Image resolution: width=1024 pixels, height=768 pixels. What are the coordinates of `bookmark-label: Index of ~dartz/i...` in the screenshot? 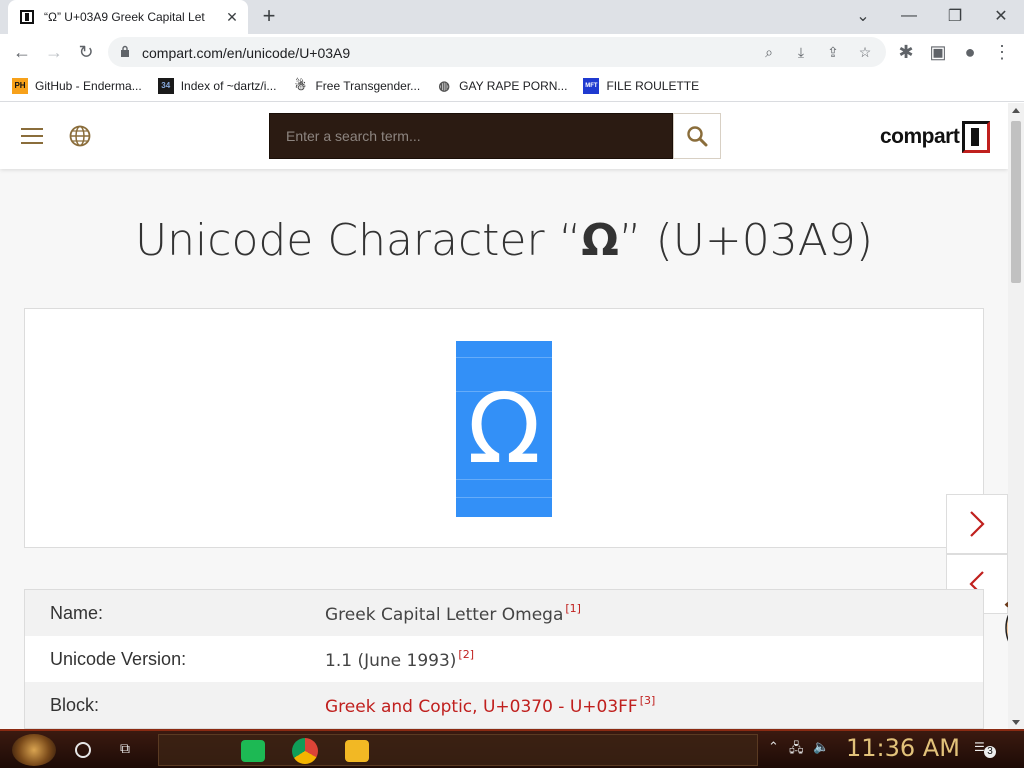 It's located at (228, 85).